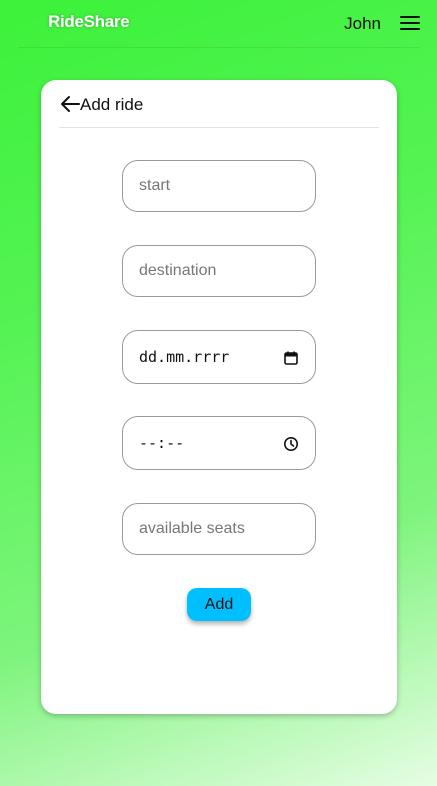 The image size is (437, 786). What do you see at coordinates (219, 529) in the screenshot?
I see `available-seats-input` at bounding box center [219, 529].